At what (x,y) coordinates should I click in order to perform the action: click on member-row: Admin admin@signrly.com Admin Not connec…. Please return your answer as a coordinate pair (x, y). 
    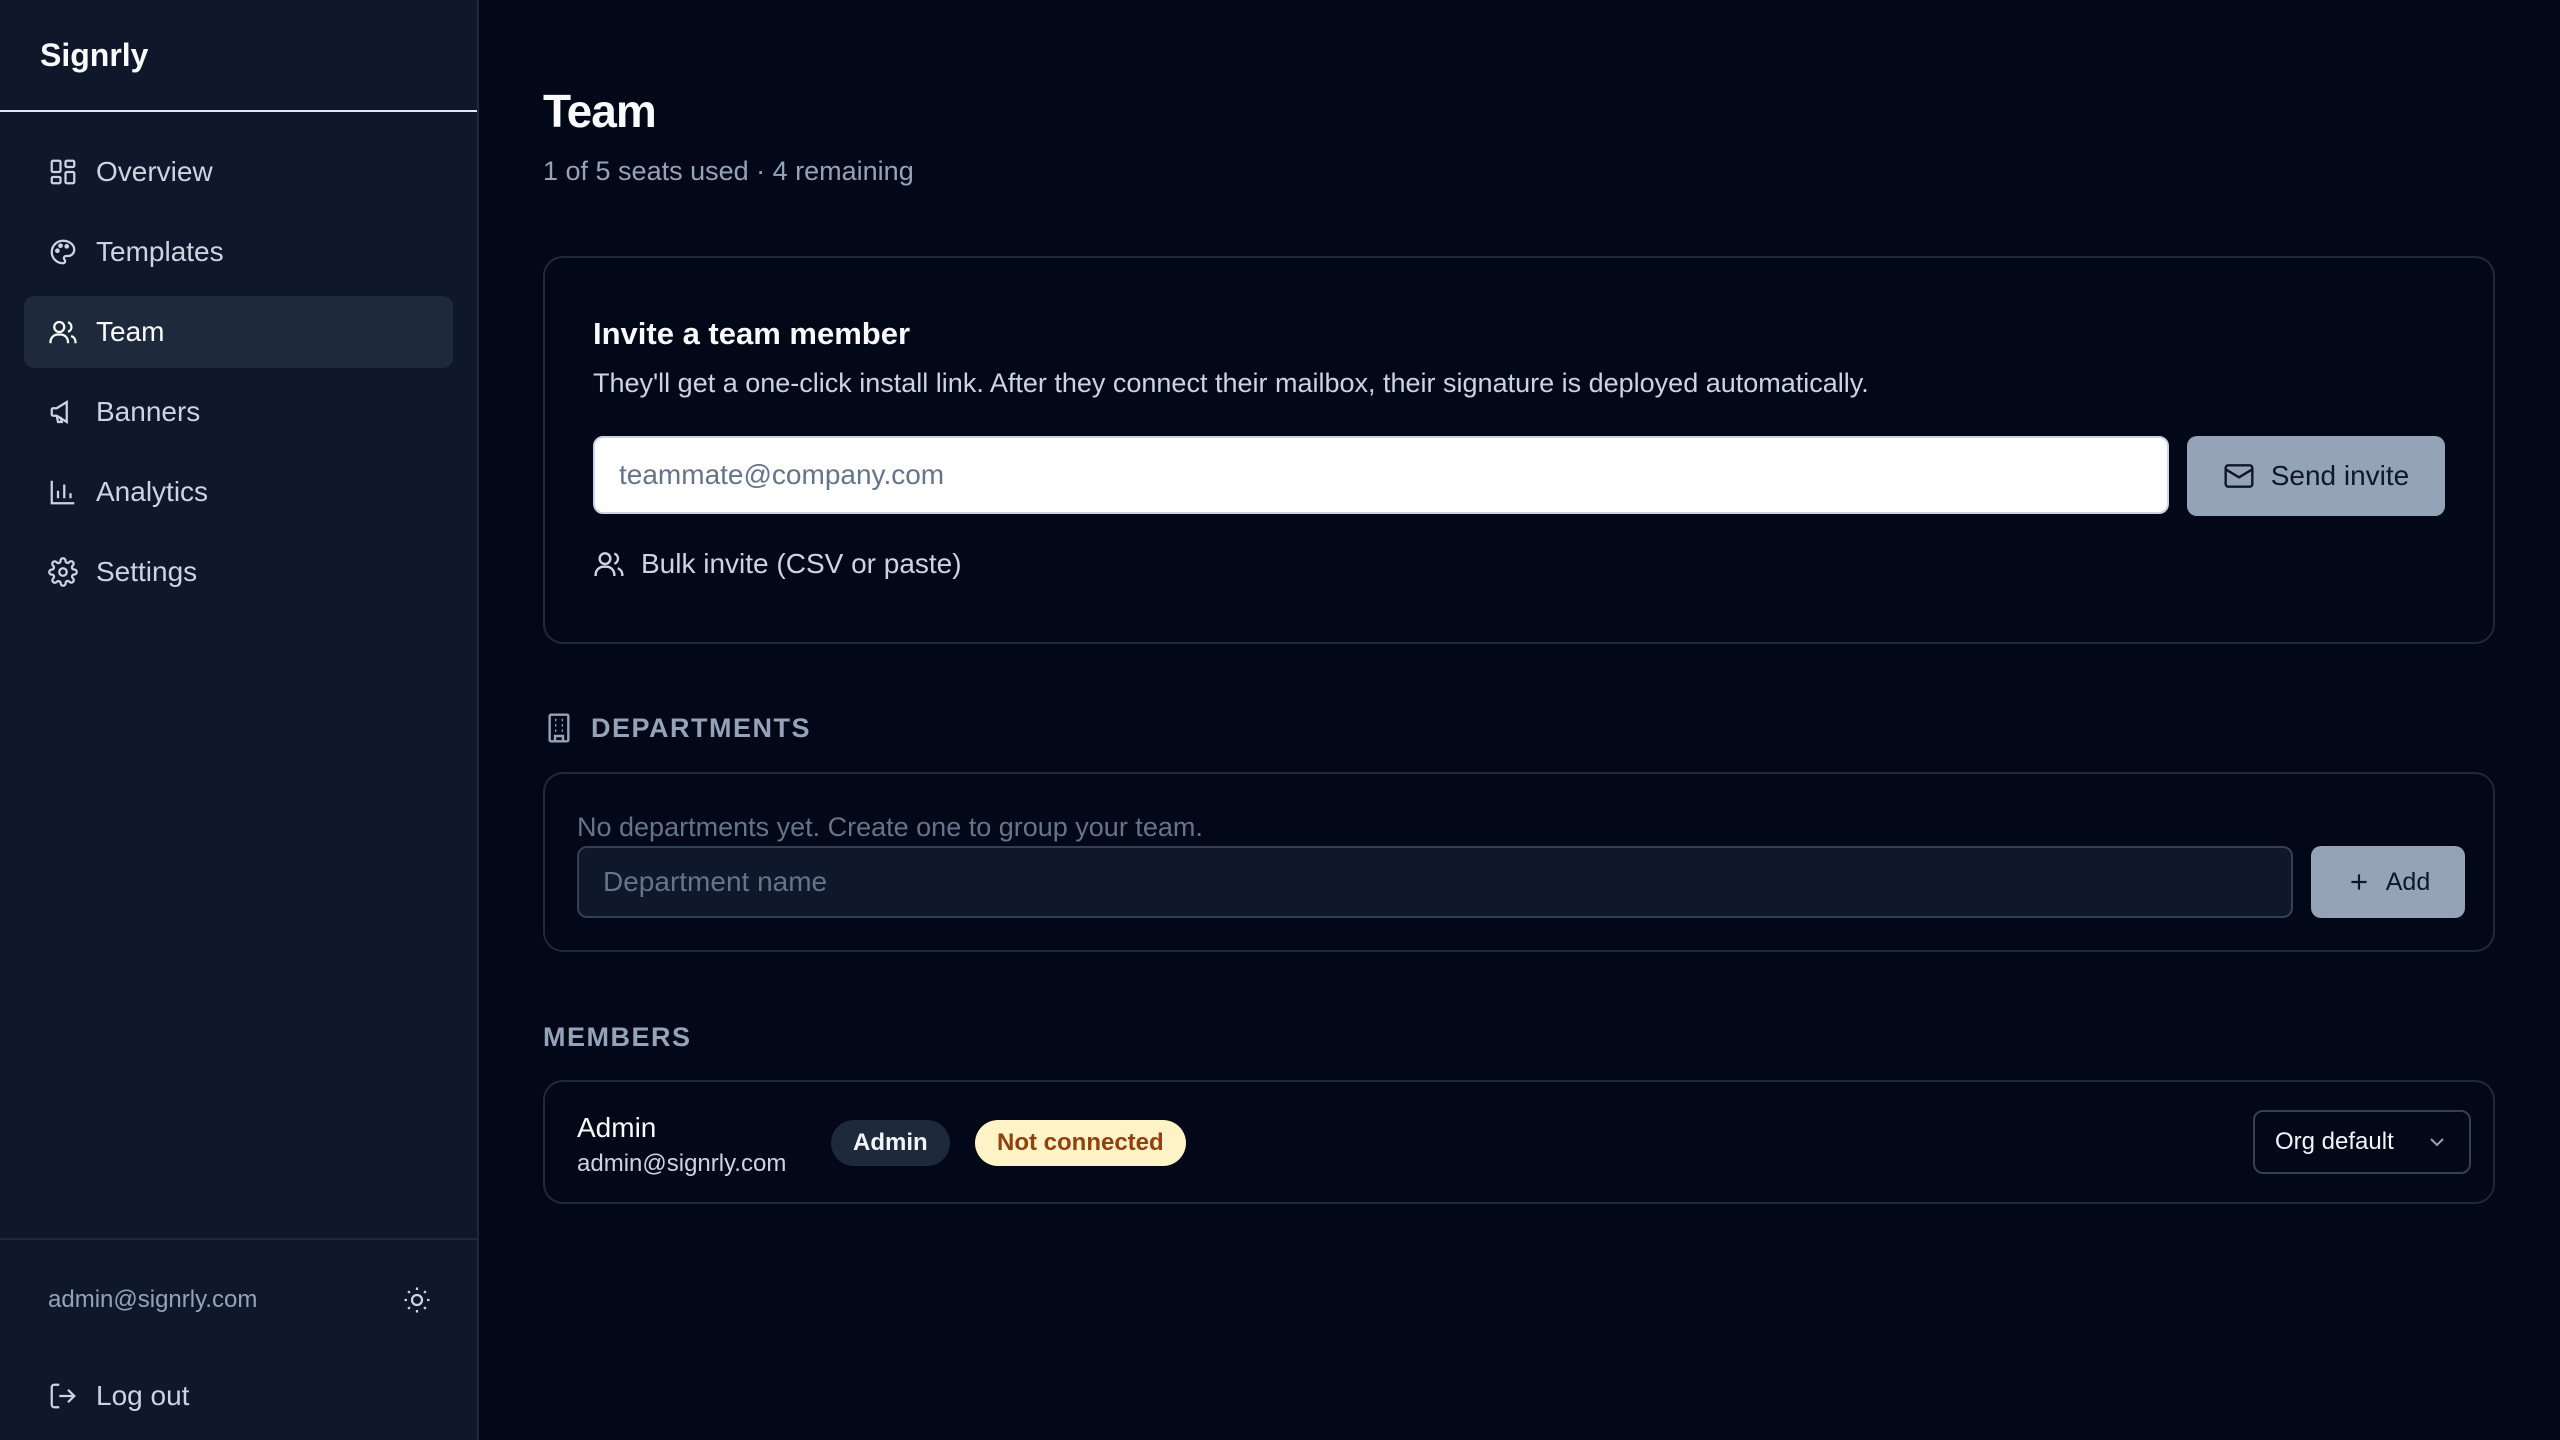
    Looking at the image, I should click on (1519, 1142).